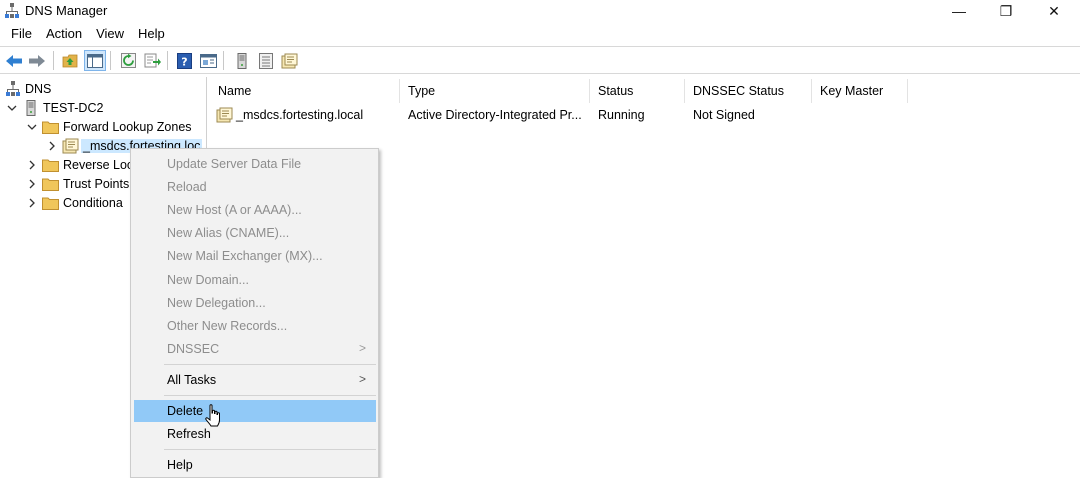 The width and height of the screenshot is (1080, 478). What do you see at coordinates (748, 91) in the screenshot?
I see `column-header-dnssec-status: DNSSEC Status` at bounding box center [748, 91].